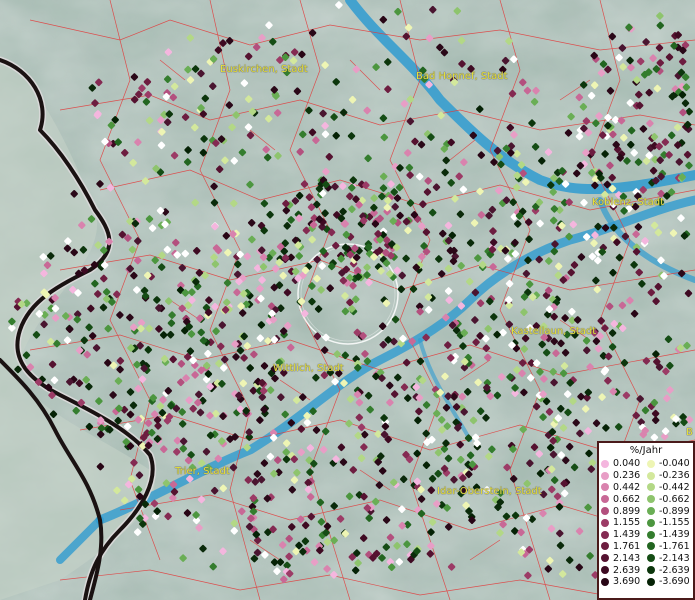 The image size is (695, 600). Describe the element at coordinates (674, 582) in the screenshot. I see `legend-value: -3.690` at that location.